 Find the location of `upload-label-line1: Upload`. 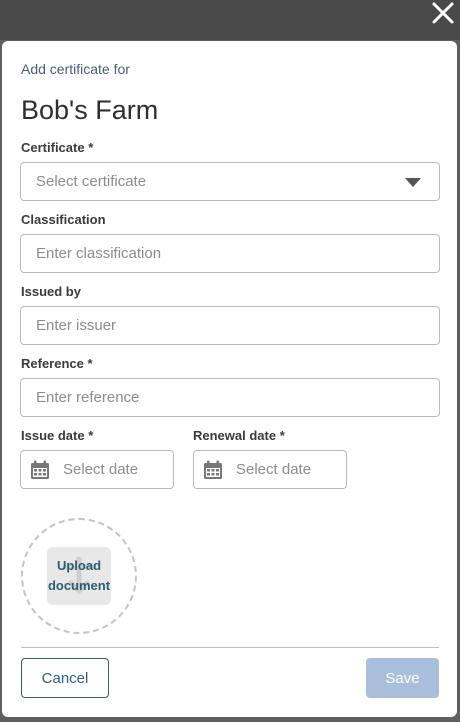

upload-label-line1: Upload is located at coordinates (79, 565).